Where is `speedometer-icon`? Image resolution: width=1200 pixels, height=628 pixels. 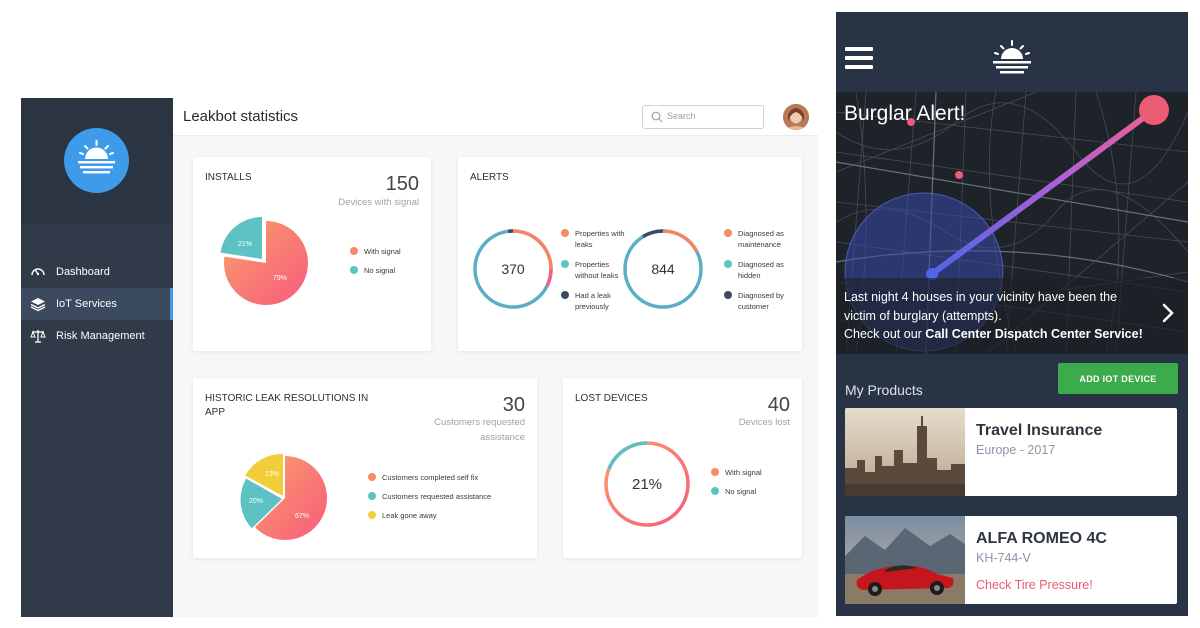 speedometer-icon is located at coordinates (38, 272).